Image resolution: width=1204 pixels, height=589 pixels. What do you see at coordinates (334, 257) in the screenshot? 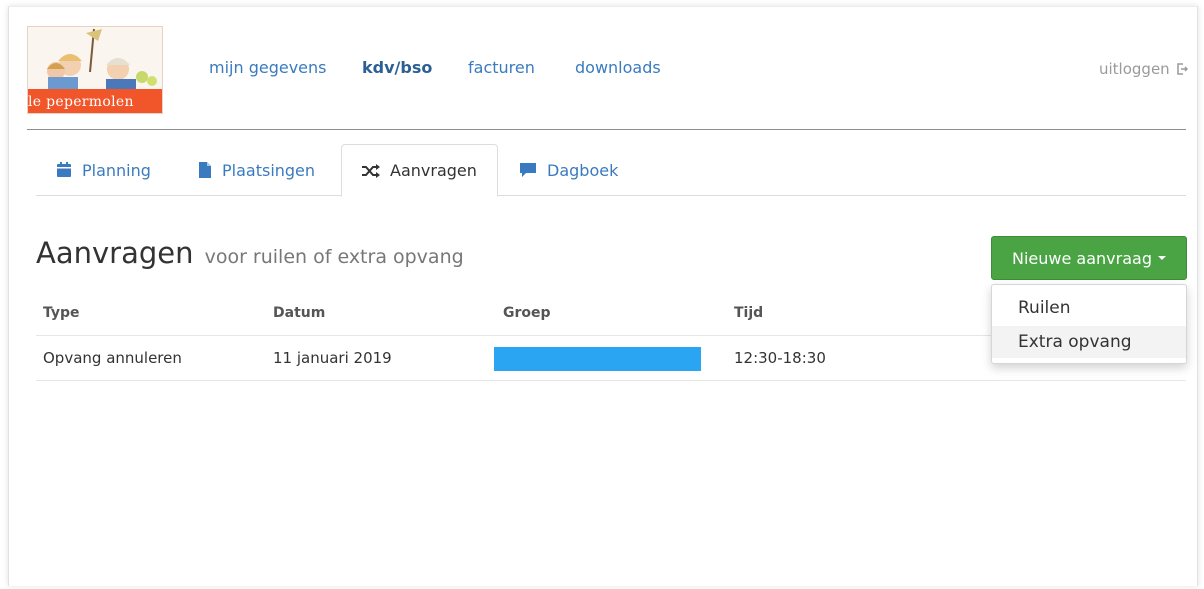
I see `page-subtitle: voor ruilen of extra opvang` at bounding box center [334, 257].